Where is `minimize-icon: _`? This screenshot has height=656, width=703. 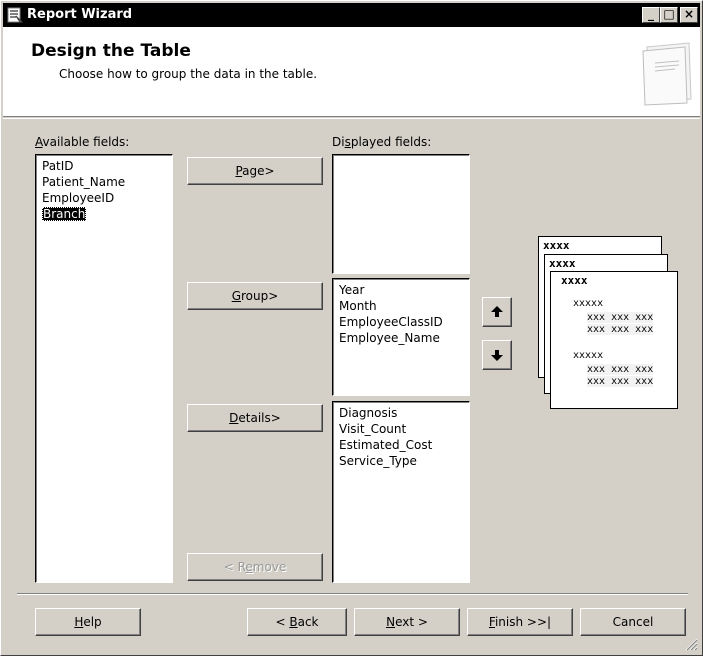
minimize-icon: _ is located at coordinates (651, 14).